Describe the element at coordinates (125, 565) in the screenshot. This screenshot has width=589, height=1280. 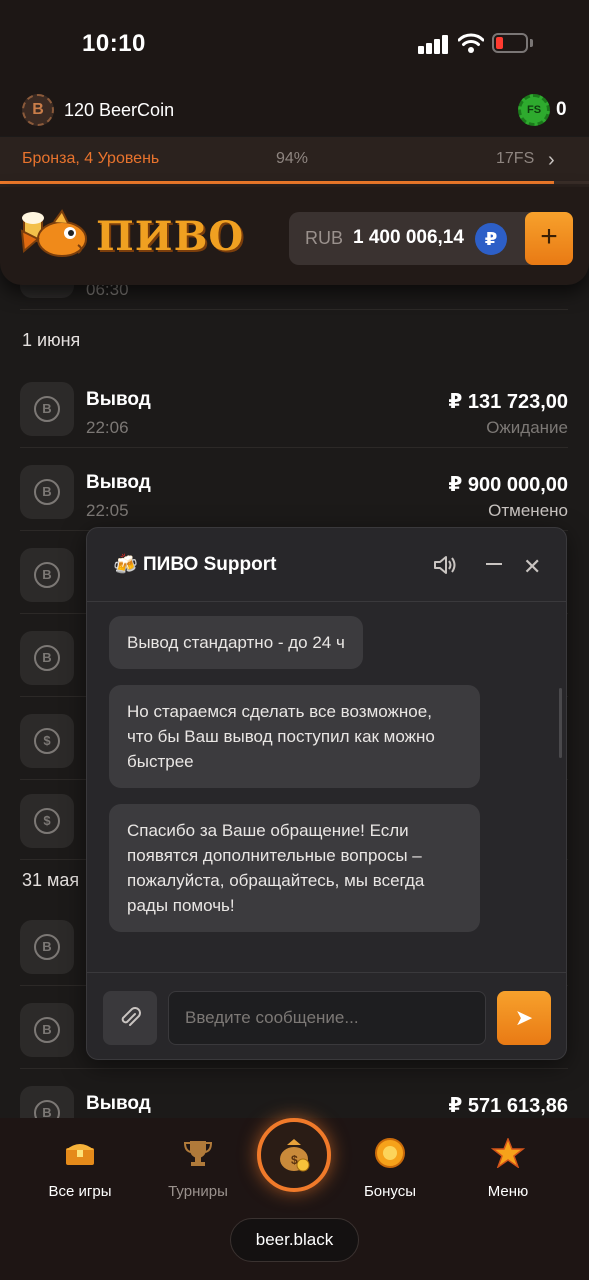
I see `beer-mugs-icon: 🍻` at that location.